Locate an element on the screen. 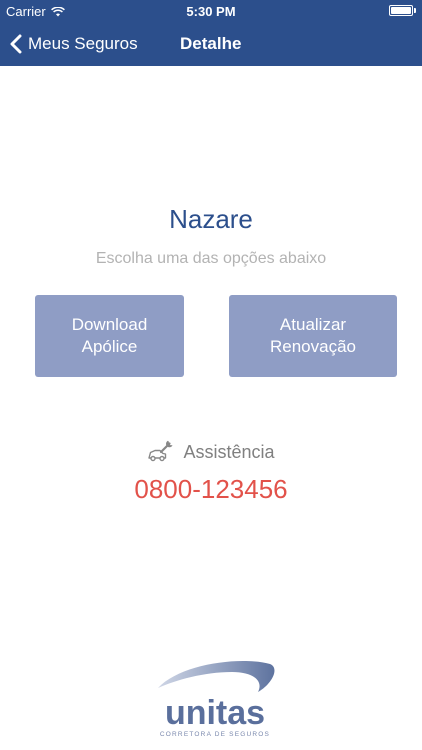 This screenshot has height=750, width=422. page-title: Detalhe is located at coordinates (211, 43).